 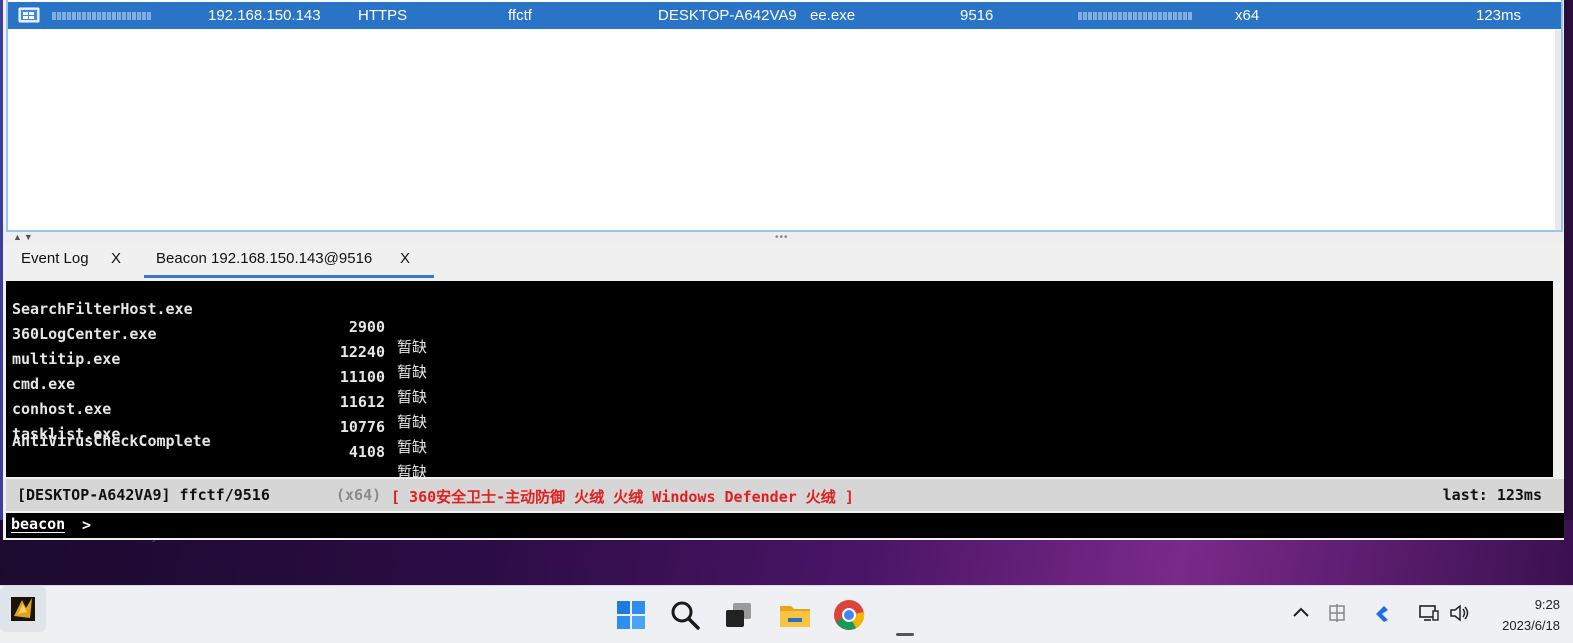 I want to click on session-process: ee.exe, so click(x=833, y=15).